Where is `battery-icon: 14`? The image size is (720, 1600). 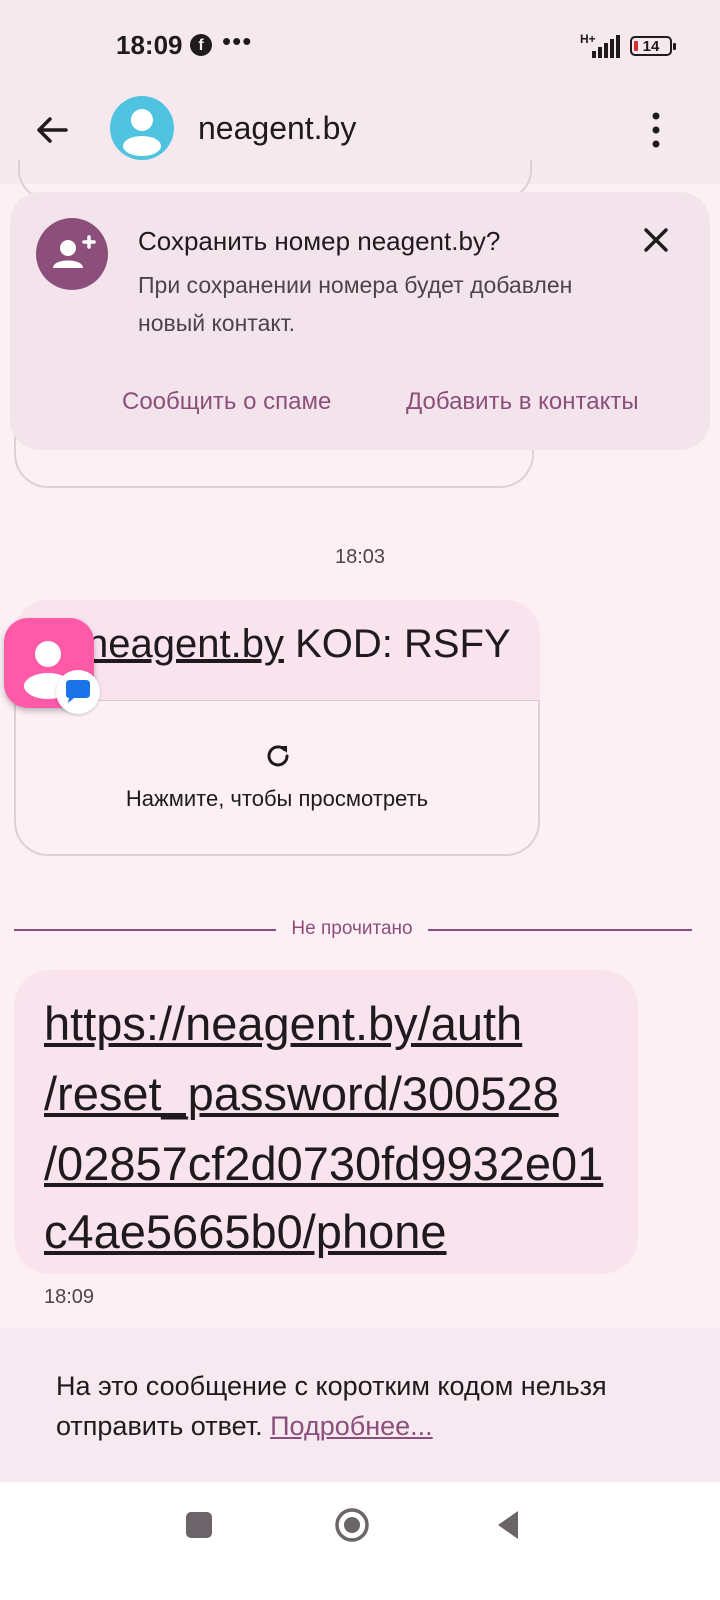 battery-icon: 14 is located at coordinates (653, 46).